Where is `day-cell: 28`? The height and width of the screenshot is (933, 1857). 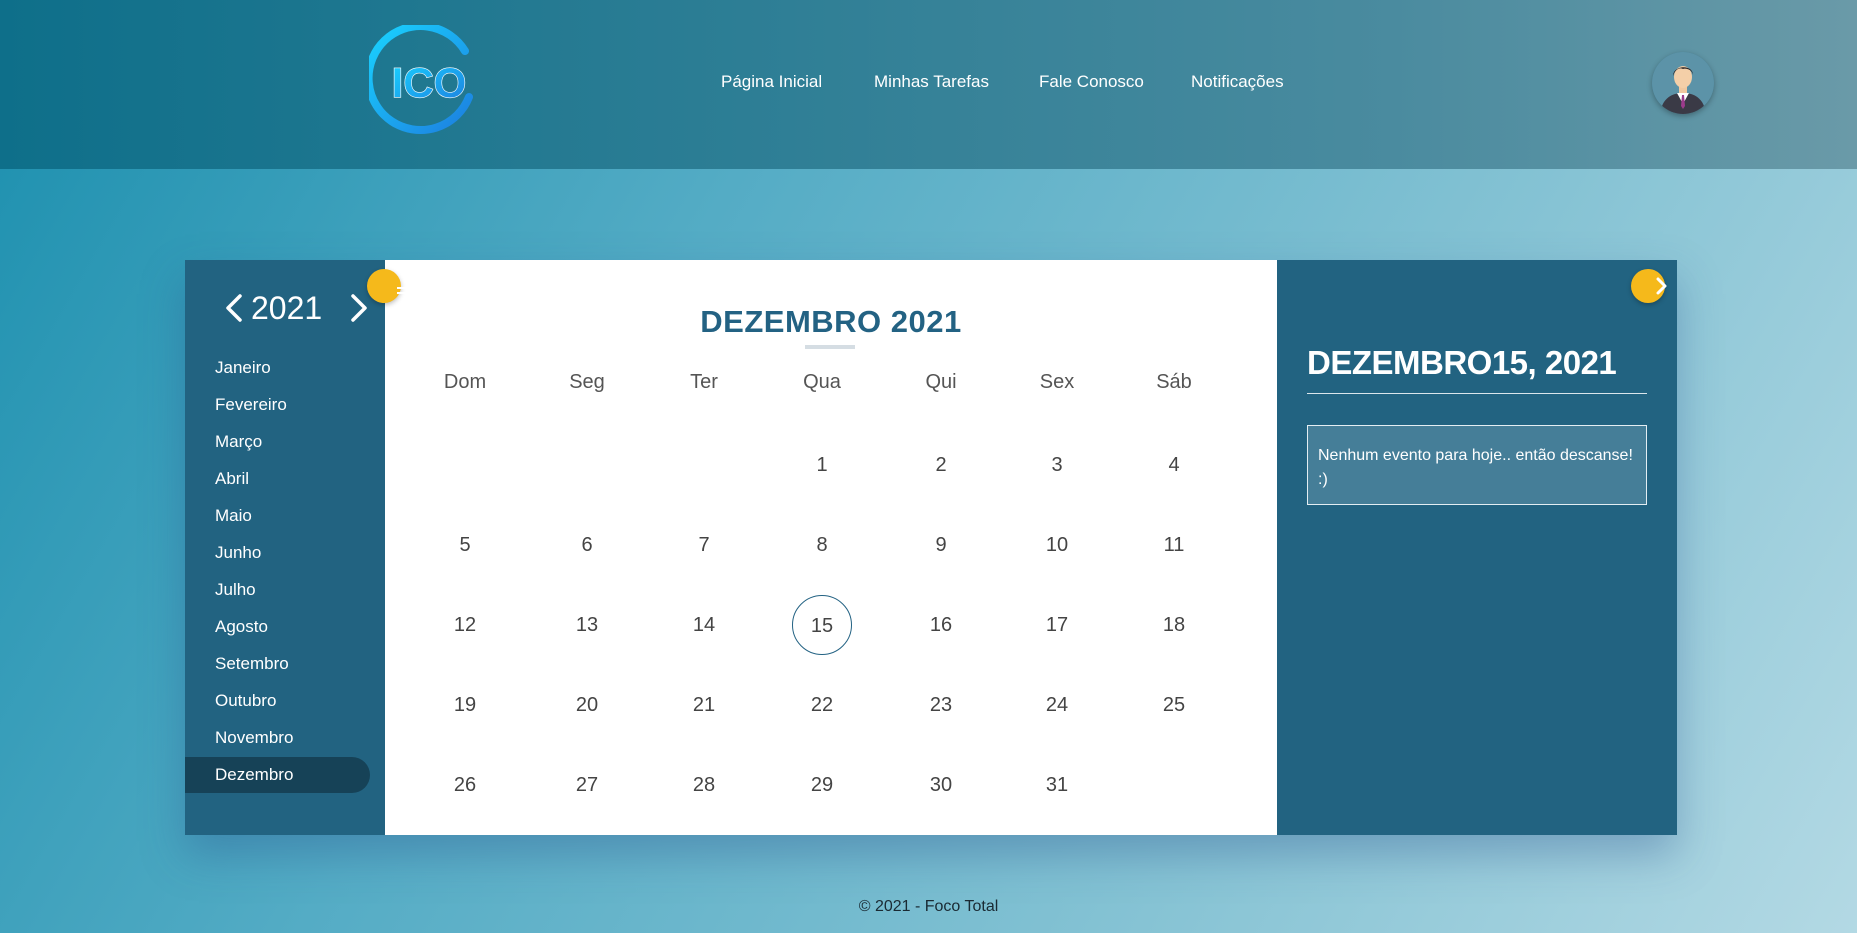 day-cell: 28 is located at coordinates (704, 785).